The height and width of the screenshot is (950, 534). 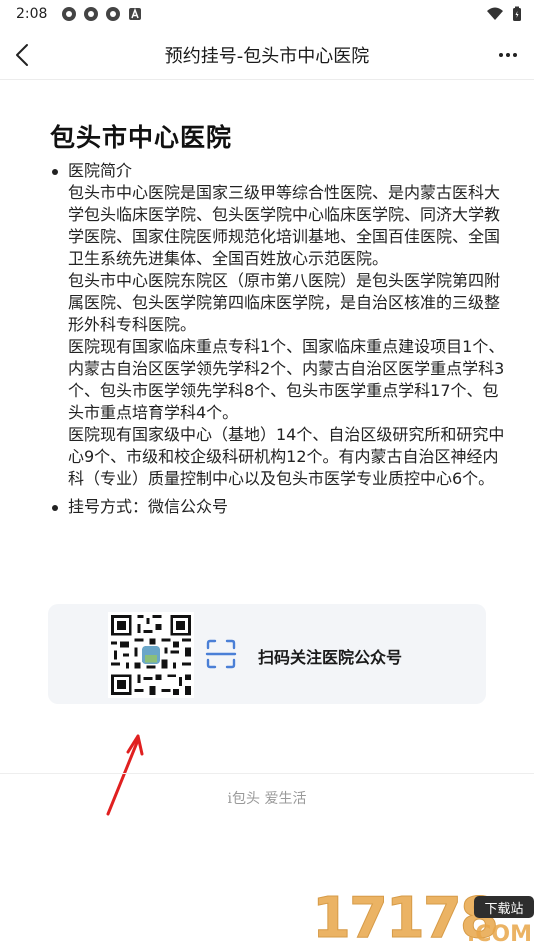 What do you see at coordinates (504, 14) in the screenshot?
I see `system-status-icons` at bounding box center [504, 14].